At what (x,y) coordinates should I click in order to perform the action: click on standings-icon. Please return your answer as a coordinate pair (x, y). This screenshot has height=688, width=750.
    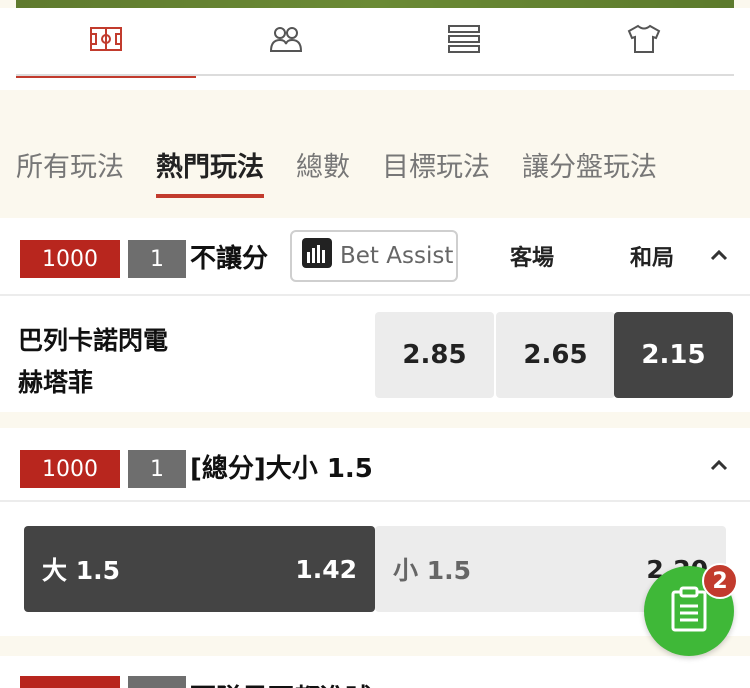
    Looking at the image, I should click on (464, 41).